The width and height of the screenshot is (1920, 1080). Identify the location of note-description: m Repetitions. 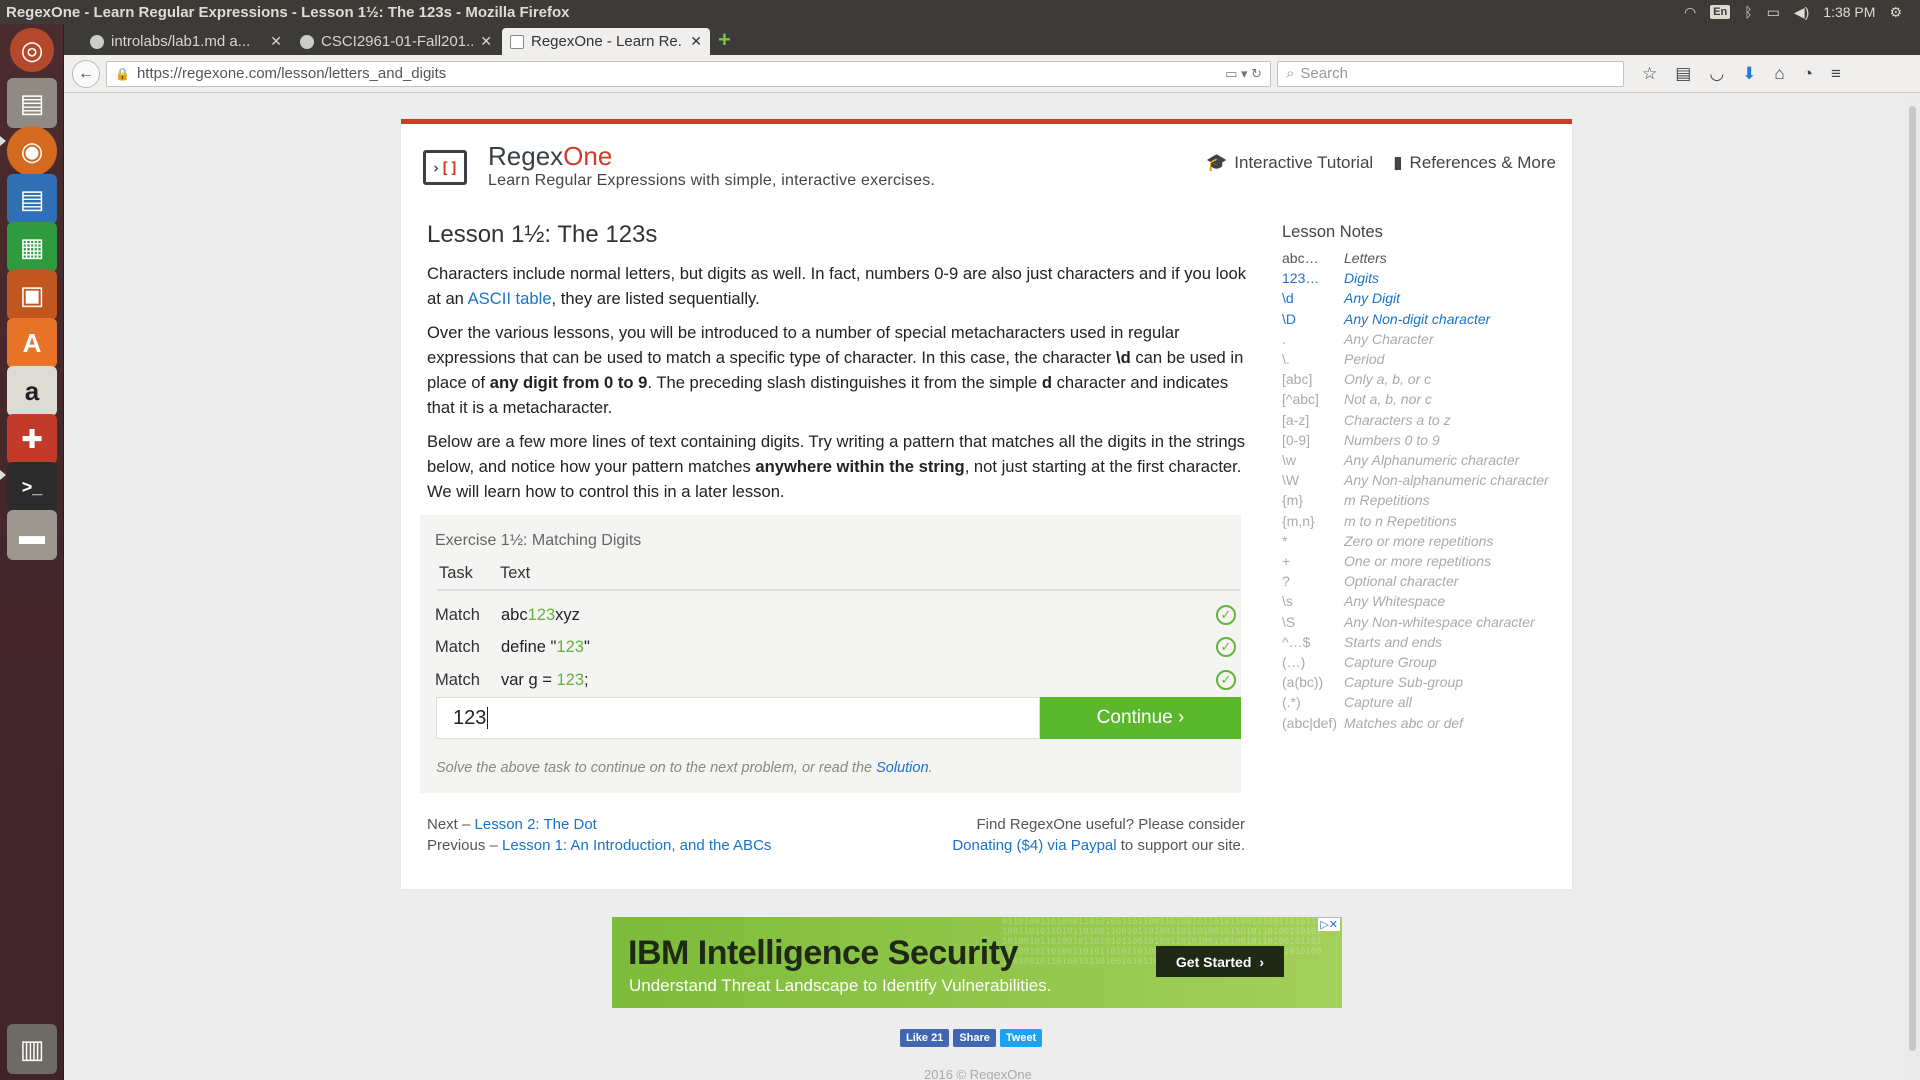
(1387, 500).